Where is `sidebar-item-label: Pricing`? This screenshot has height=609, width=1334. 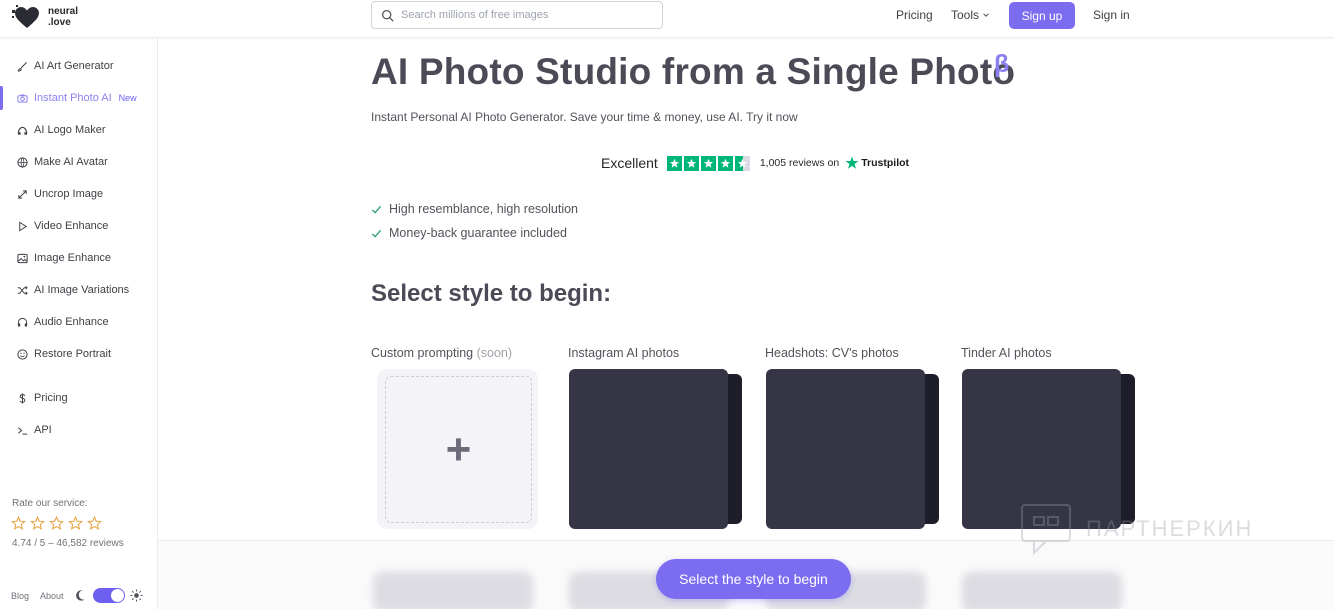 sidebar-item-label: Pricing is located at coordinates (51, 398).